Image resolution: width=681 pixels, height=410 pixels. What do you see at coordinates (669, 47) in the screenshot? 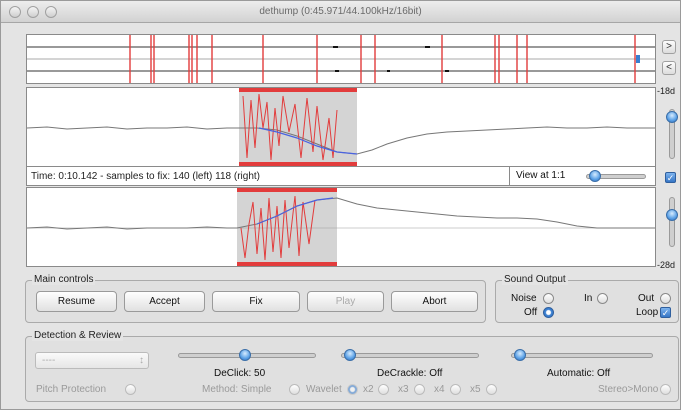
I see `next-marker-button: >` at bounding box center [669, 47].